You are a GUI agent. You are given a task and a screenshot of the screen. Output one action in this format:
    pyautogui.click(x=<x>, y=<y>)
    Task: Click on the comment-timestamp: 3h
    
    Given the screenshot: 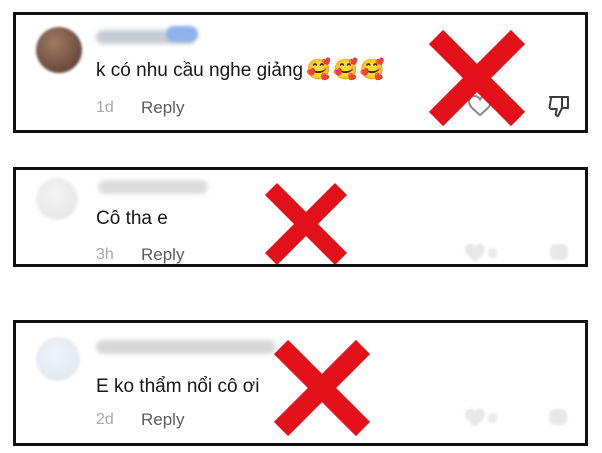 What is the action you would take?
    pyautogui.click(x=105, y=254)
    